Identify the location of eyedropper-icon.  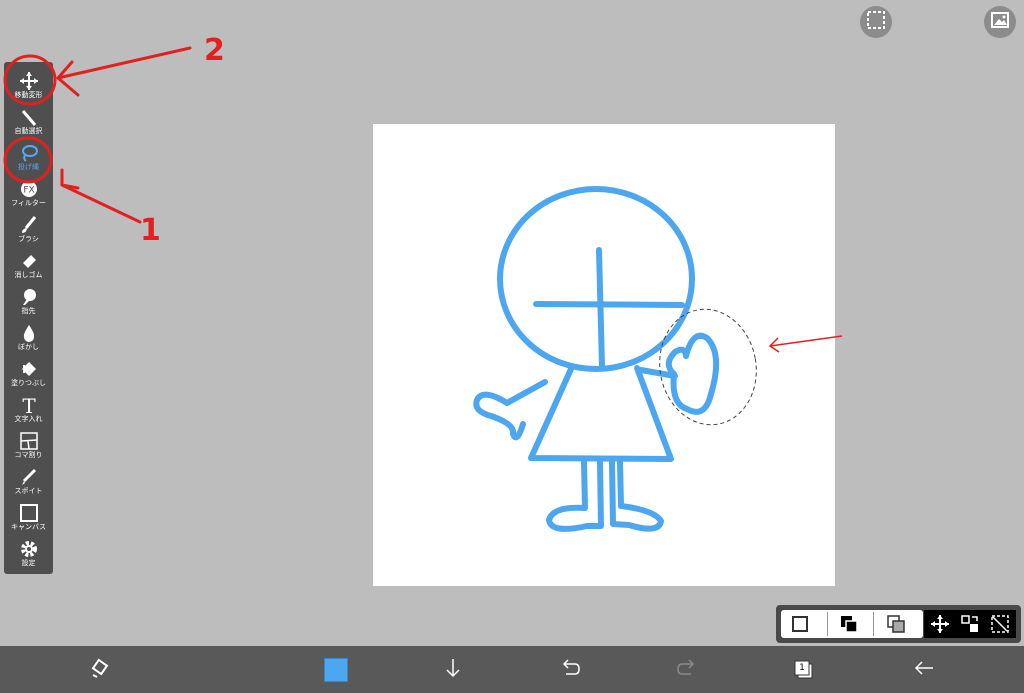
(28, 477).